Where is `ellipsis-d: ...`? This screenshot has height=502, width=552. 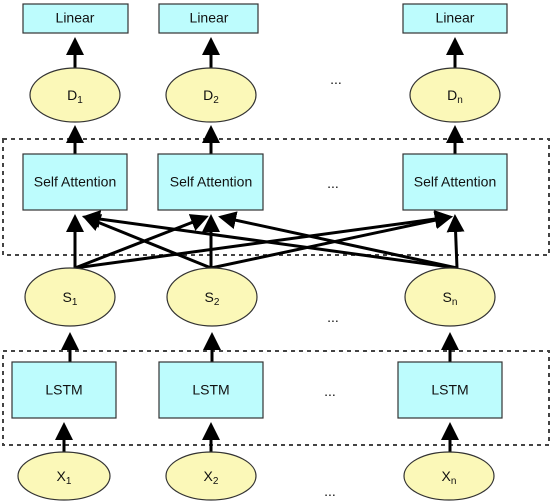
ellipsis-d: ... is located at coordinates (336, 79).